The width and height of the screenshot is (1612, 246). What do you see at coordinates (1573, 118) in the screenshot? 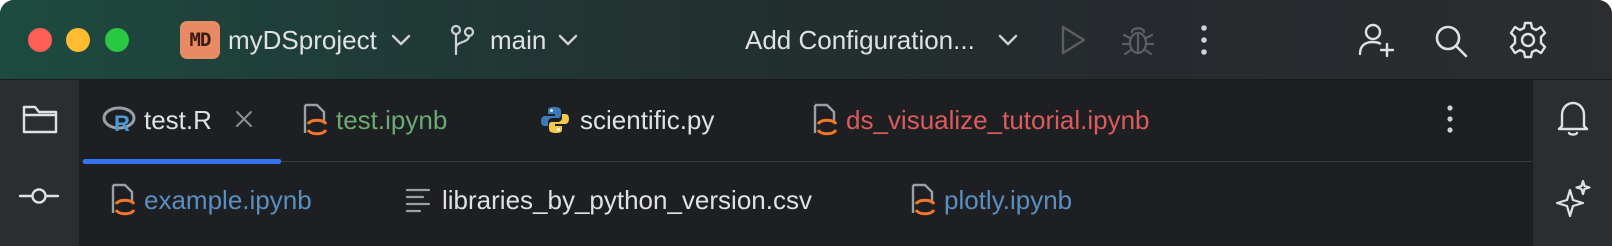
I see `notifications-bell-icon` at bounding box center [1573, 118].